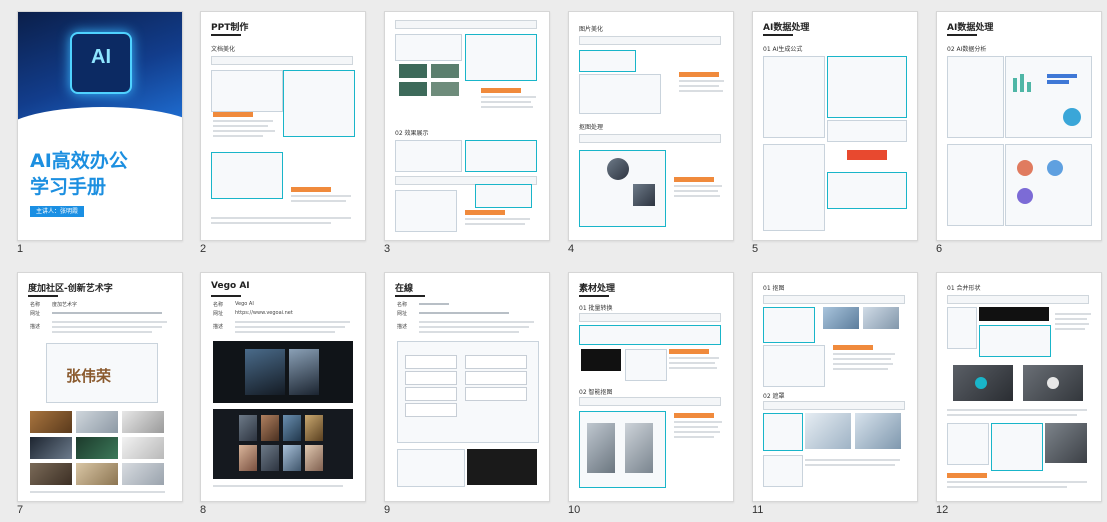 The image size is (1107, 522). I want to click on page-title: 度加社区-创新艺术字, so click(70, 289).